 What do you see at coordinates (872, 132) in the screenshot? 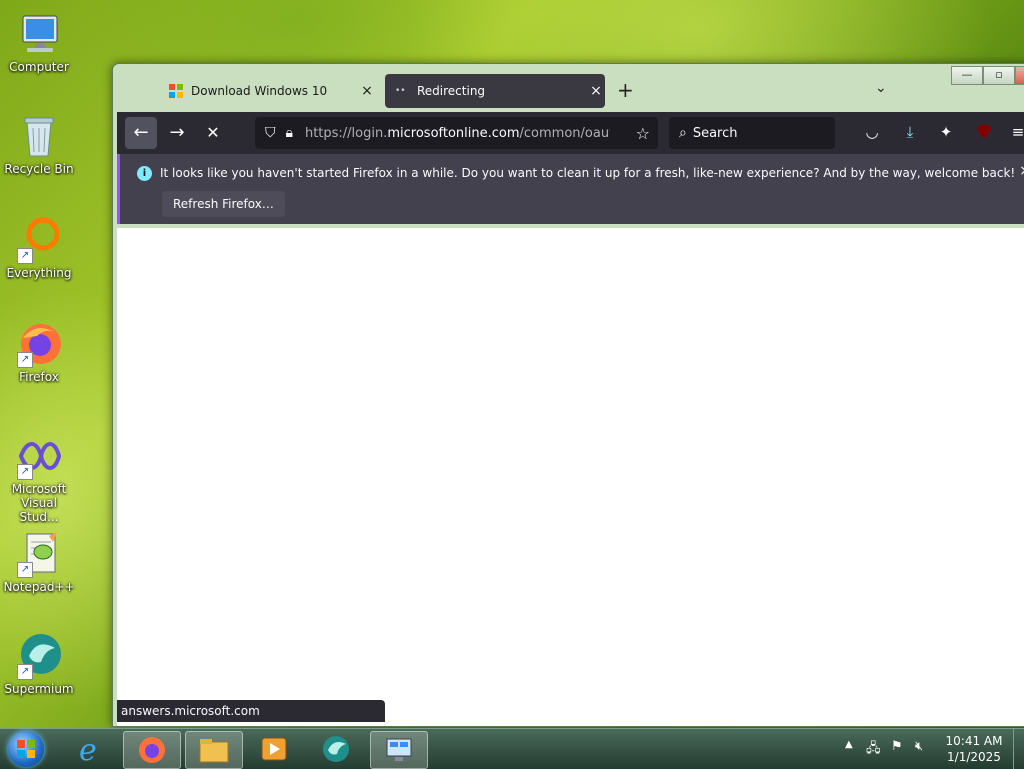
I see `pocket-icon: ◡` at bounding box center [872, 132].